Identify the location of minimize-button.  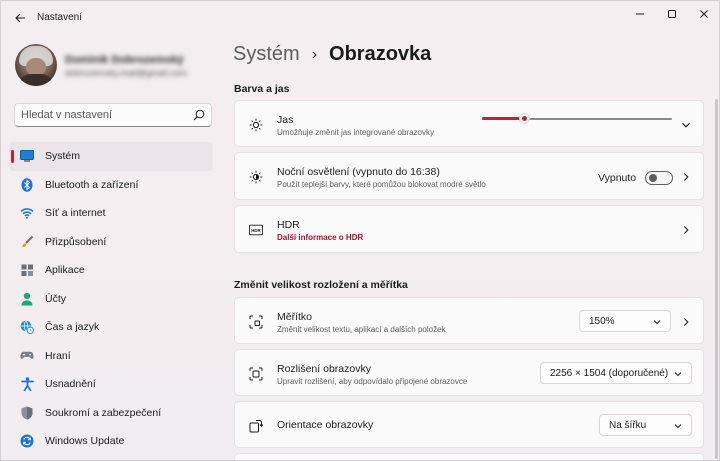
(640, 14).